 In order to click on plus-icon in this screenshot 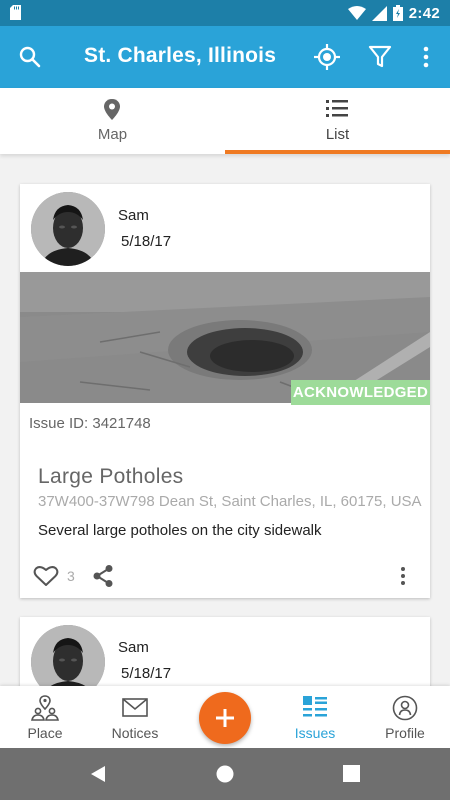, I will do `click(225, 718)`.